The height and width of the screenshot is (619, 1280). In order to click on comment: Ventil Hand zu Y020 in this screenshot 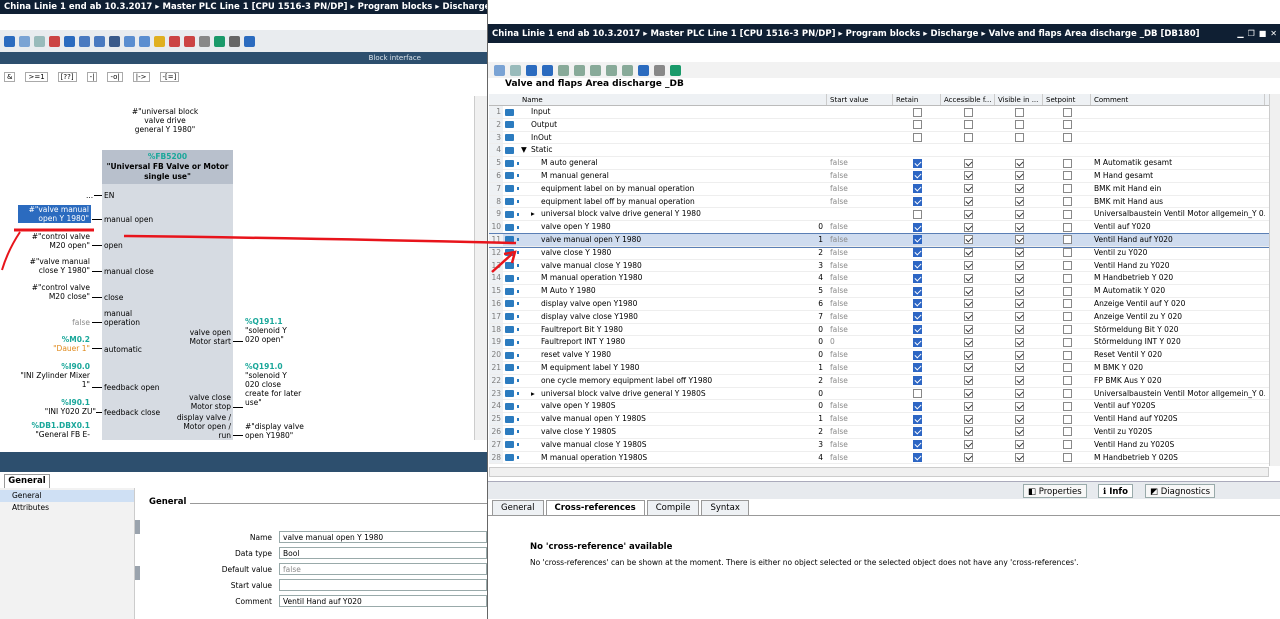, I will do `click(1178, 266)`.